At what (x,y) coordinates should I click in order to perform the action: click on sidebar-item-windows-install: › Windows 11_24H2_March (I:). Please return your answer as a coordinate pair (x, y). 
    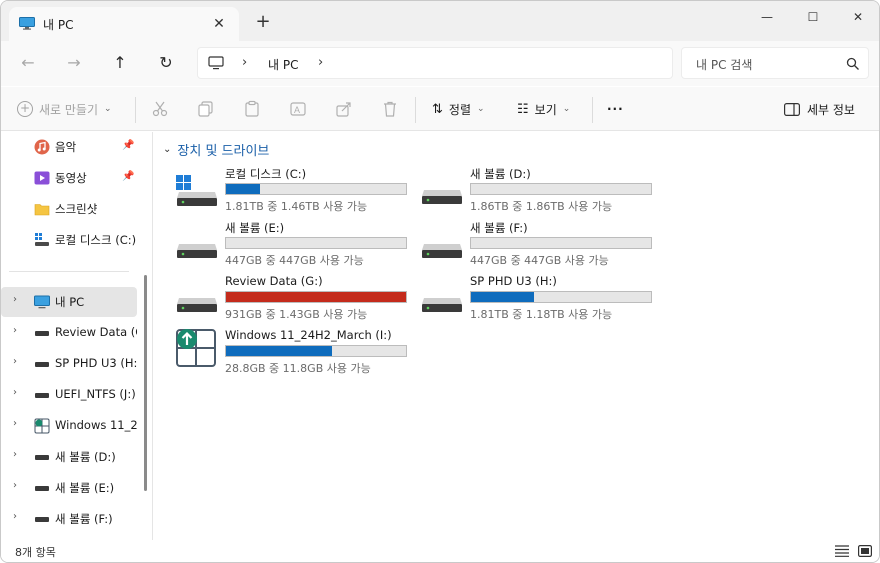
    Looking at the image, I should click on (69, 426).